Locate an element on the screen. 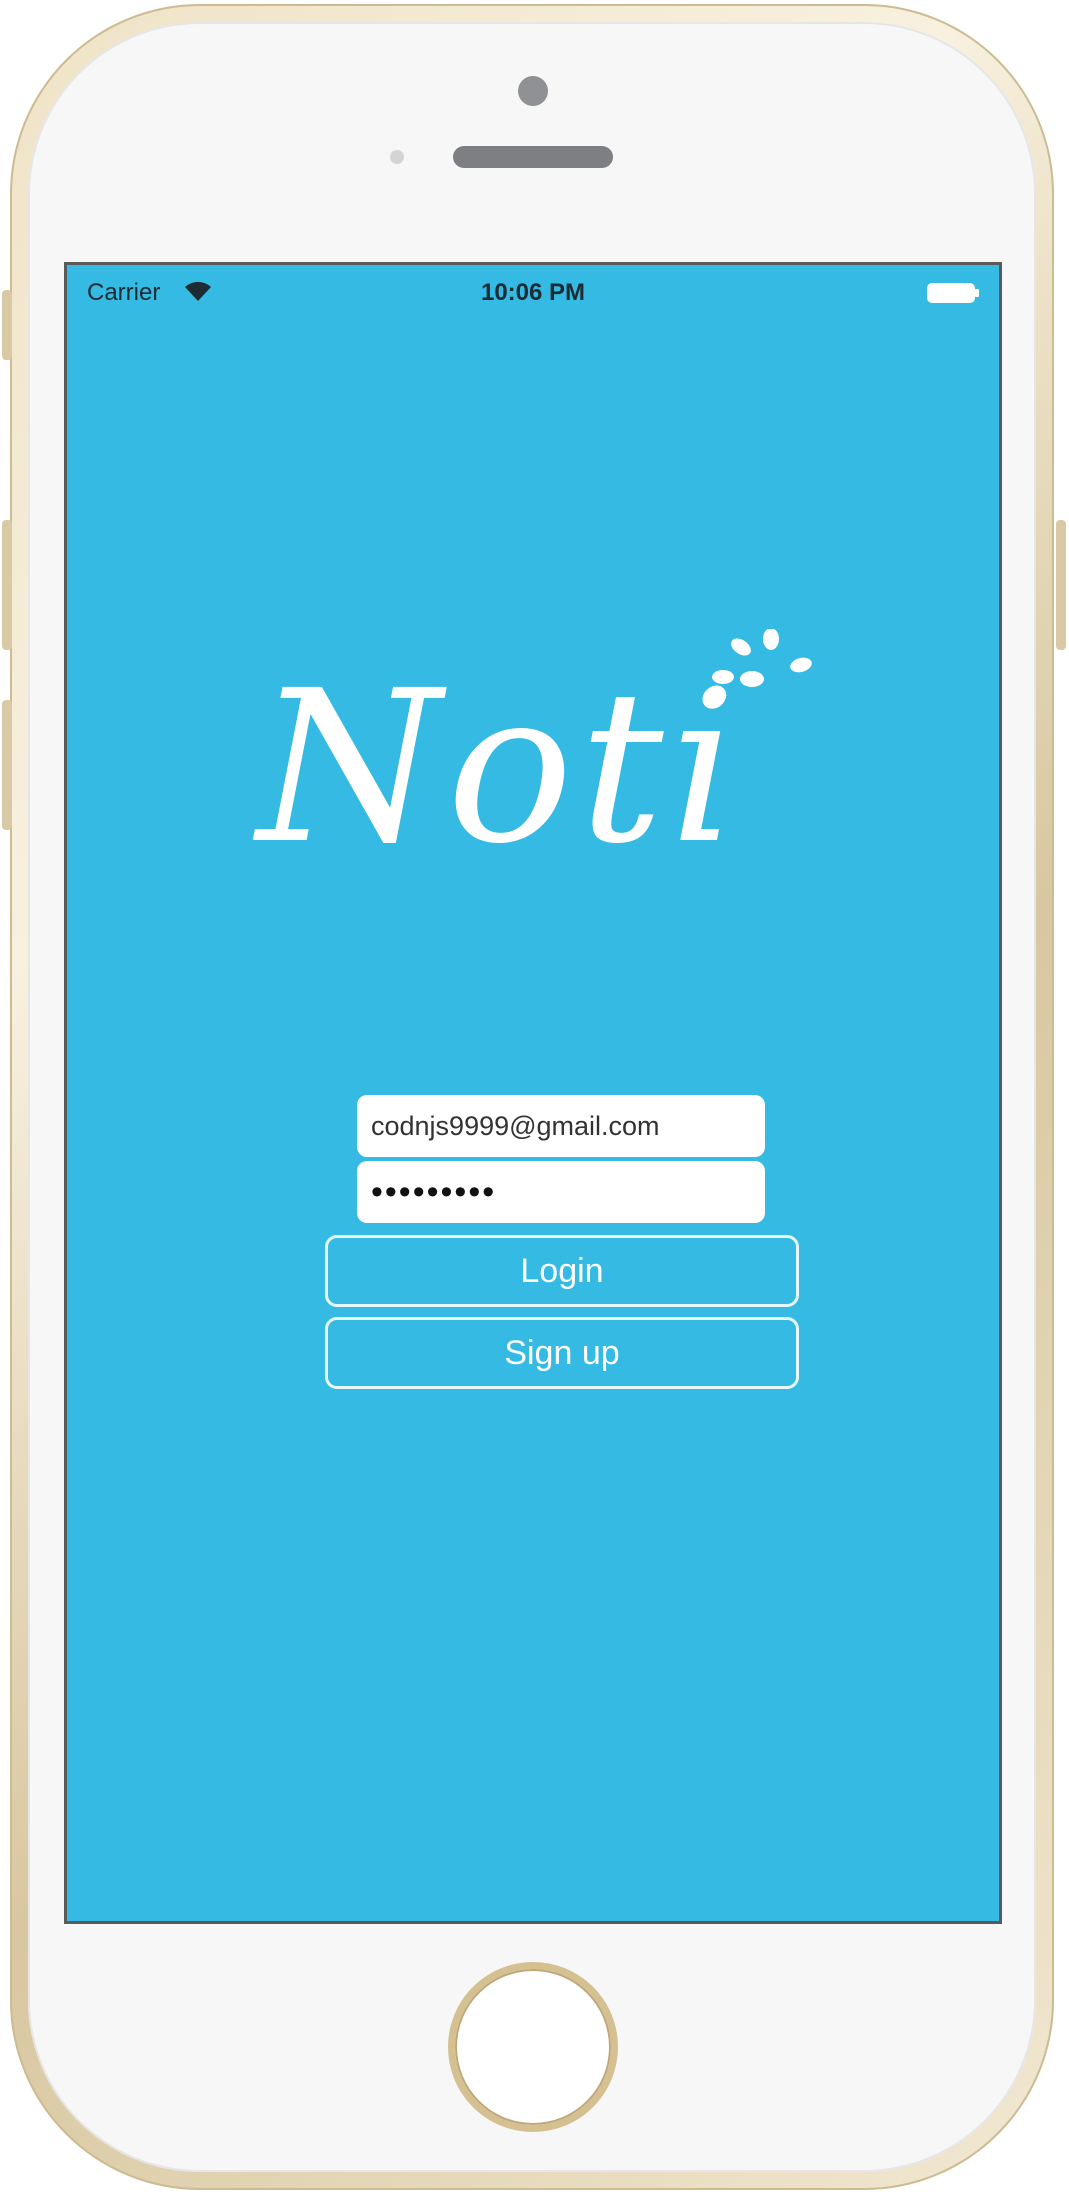 The height and width of the screenshot is (2200, 1069). volume-up-button is located at coordinates (7, 585).